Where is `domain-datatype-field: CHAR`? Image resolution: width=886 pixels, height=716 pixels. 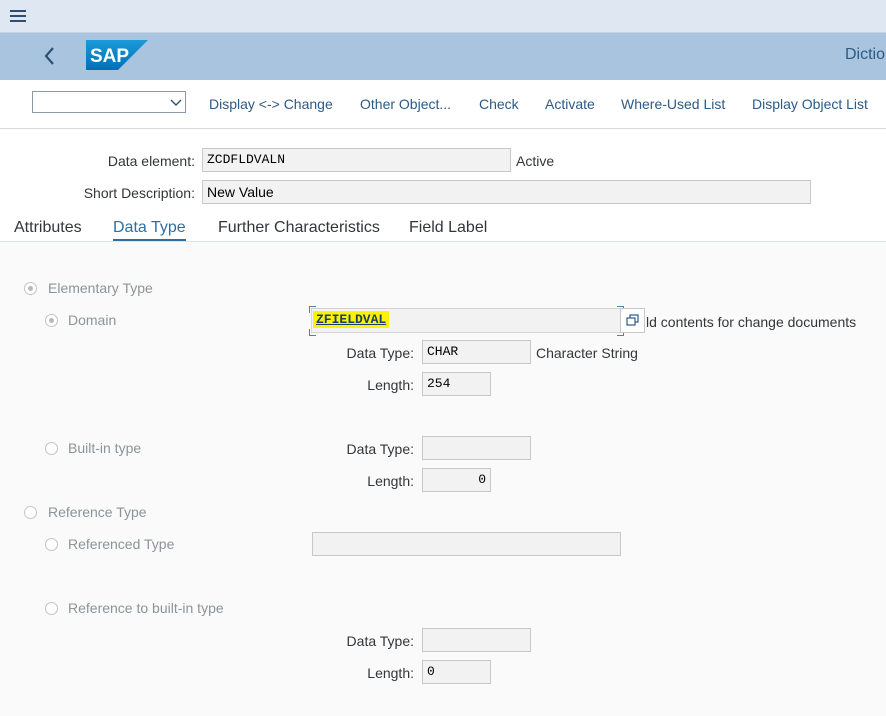 domain-datatype-field: CHAR is located at coordinates (476, 352).